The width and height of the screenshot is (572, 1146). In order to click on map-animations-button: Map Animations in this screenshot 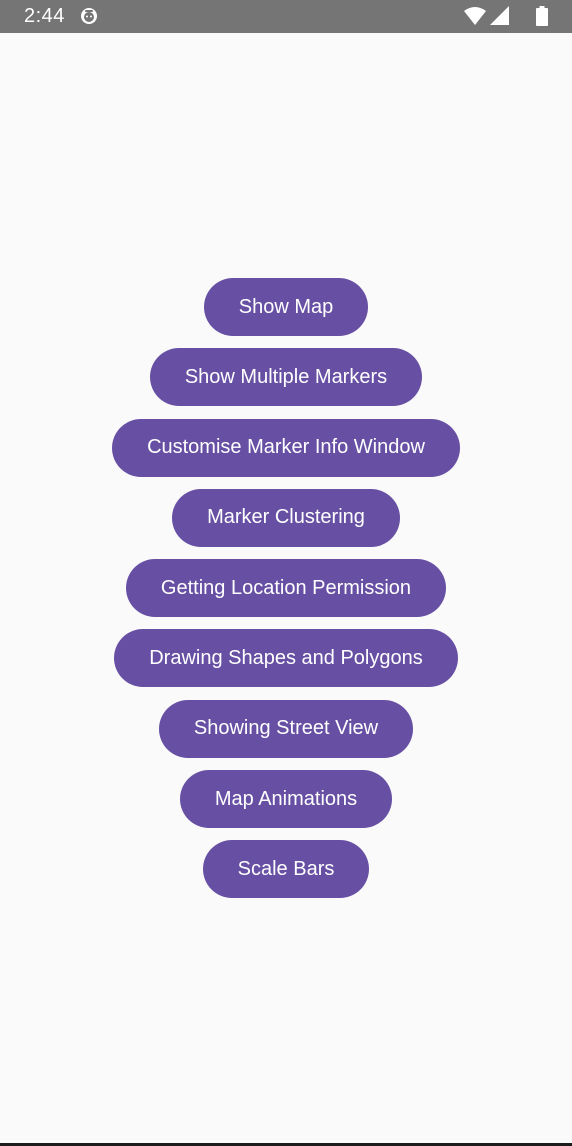, I will do `click(286, 799)`.